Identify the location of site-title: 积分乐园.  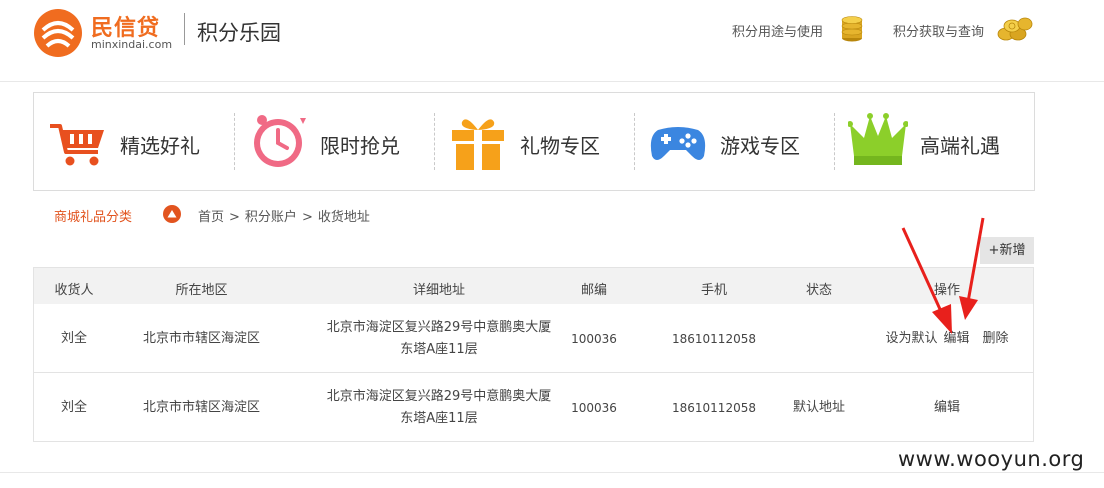
(239, 33).